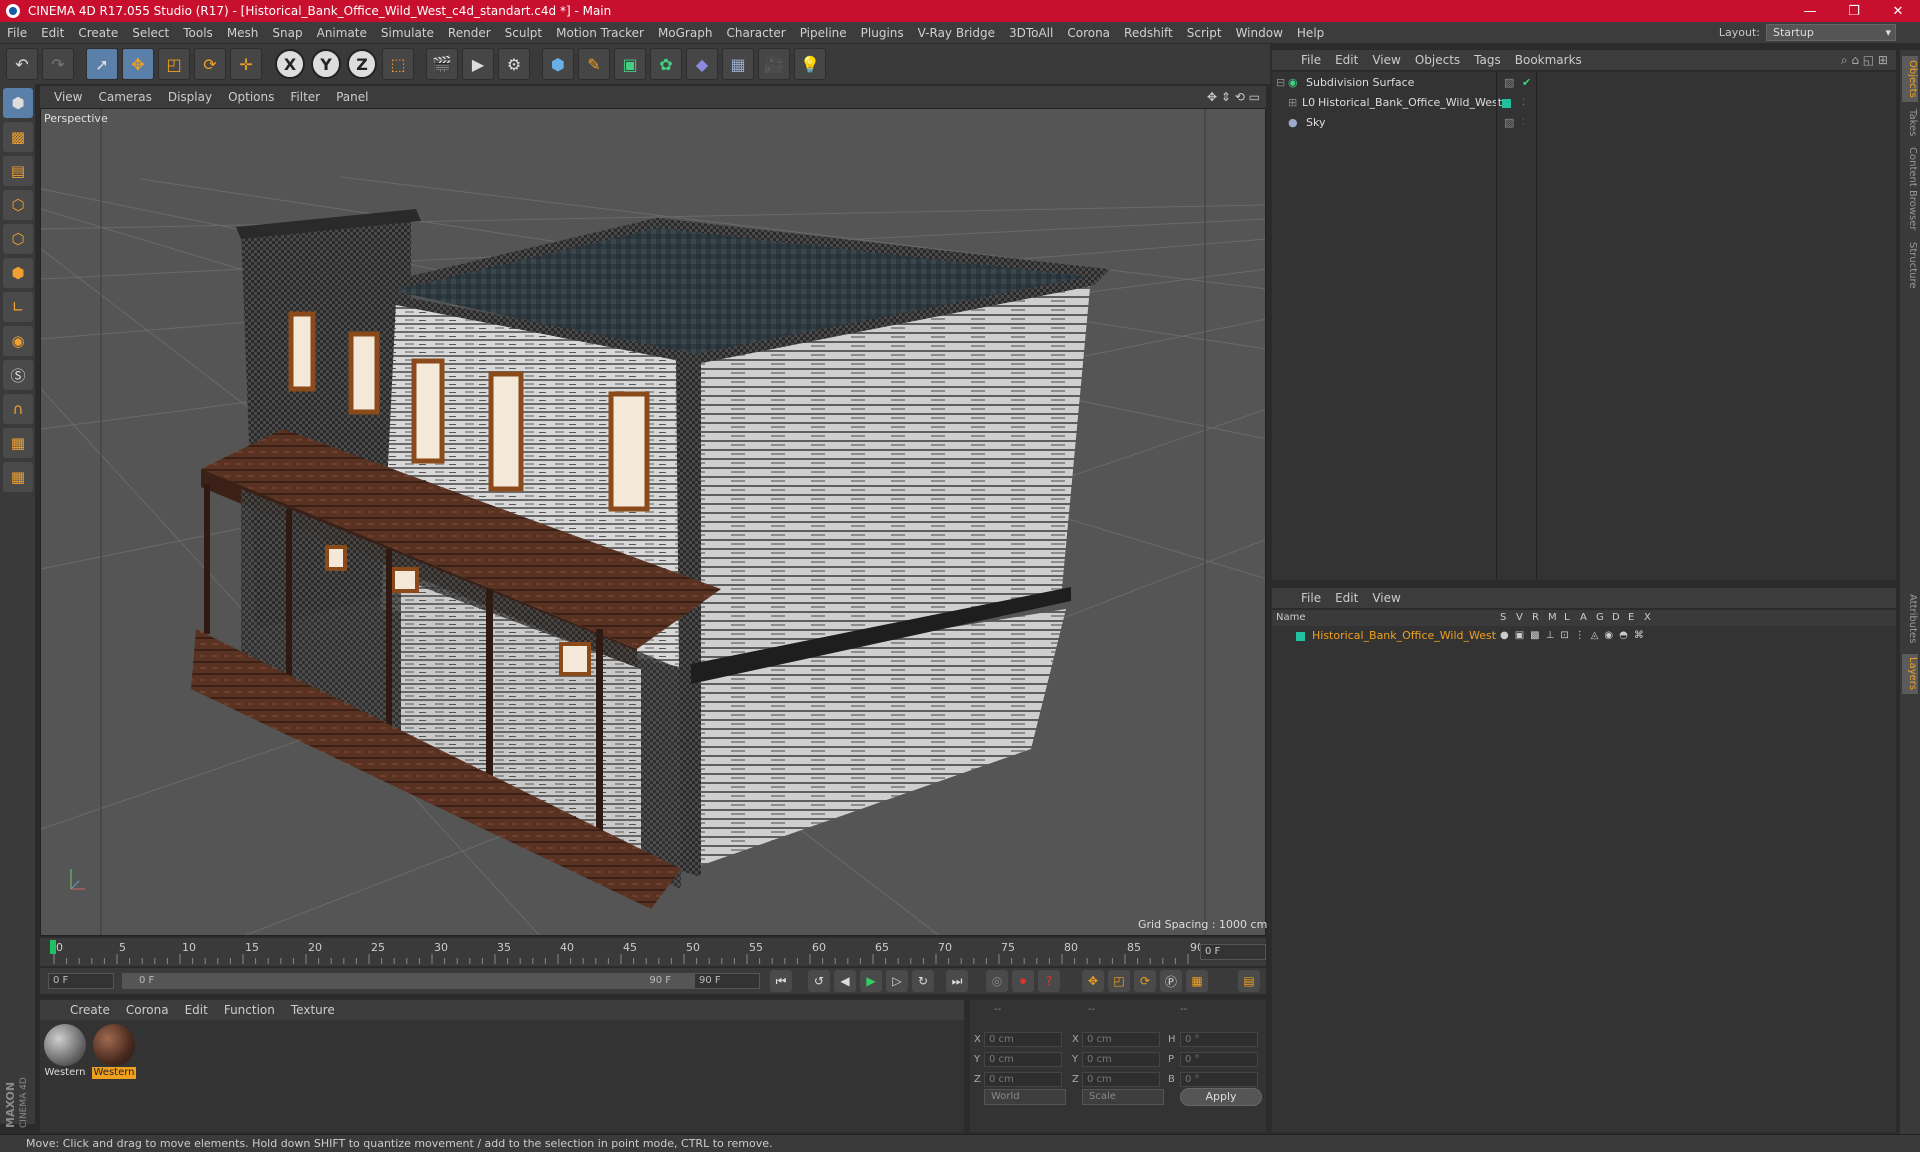 This screenshot has width=1920, height=1152. What do you see at coordinates (1346, 598) in the screenshot?
I see `layers-menu-edit: Edit` at bounding box center [1346, 598].